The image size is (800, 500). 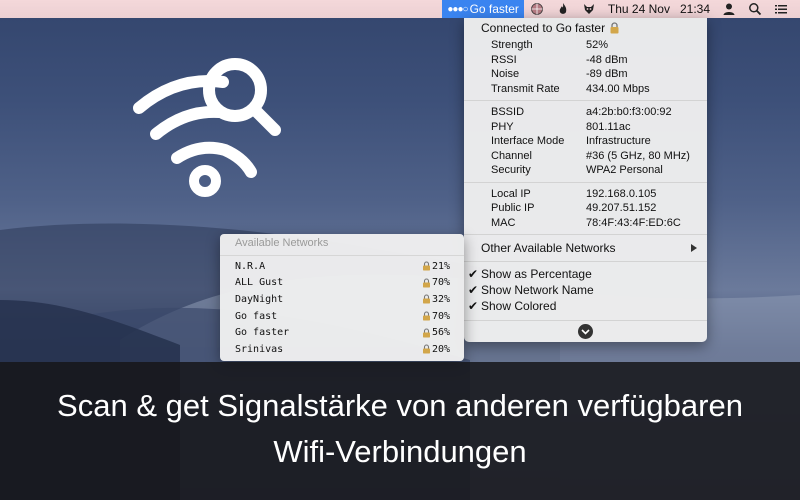 What do you see at coordinates (548, 248) in the screenshot?
I see `other-networks-label: Other Available Networks` at bounding box center [548, 248].